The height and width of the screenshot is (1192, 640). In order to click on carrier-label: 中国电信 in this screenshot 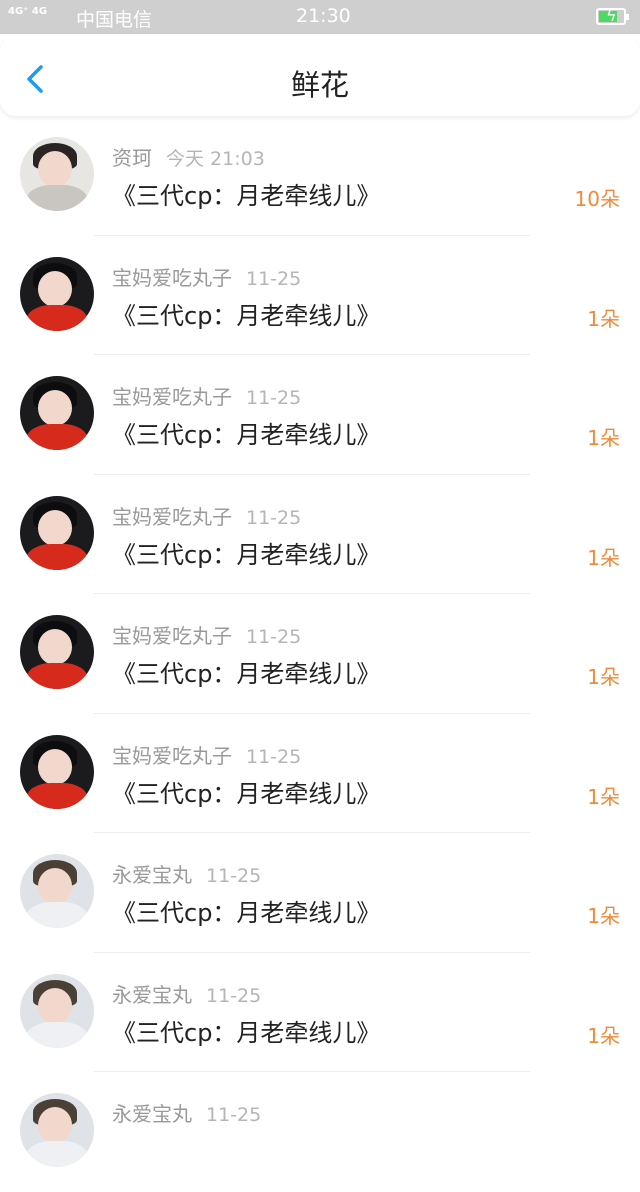, I will do `click(114, 20)`.